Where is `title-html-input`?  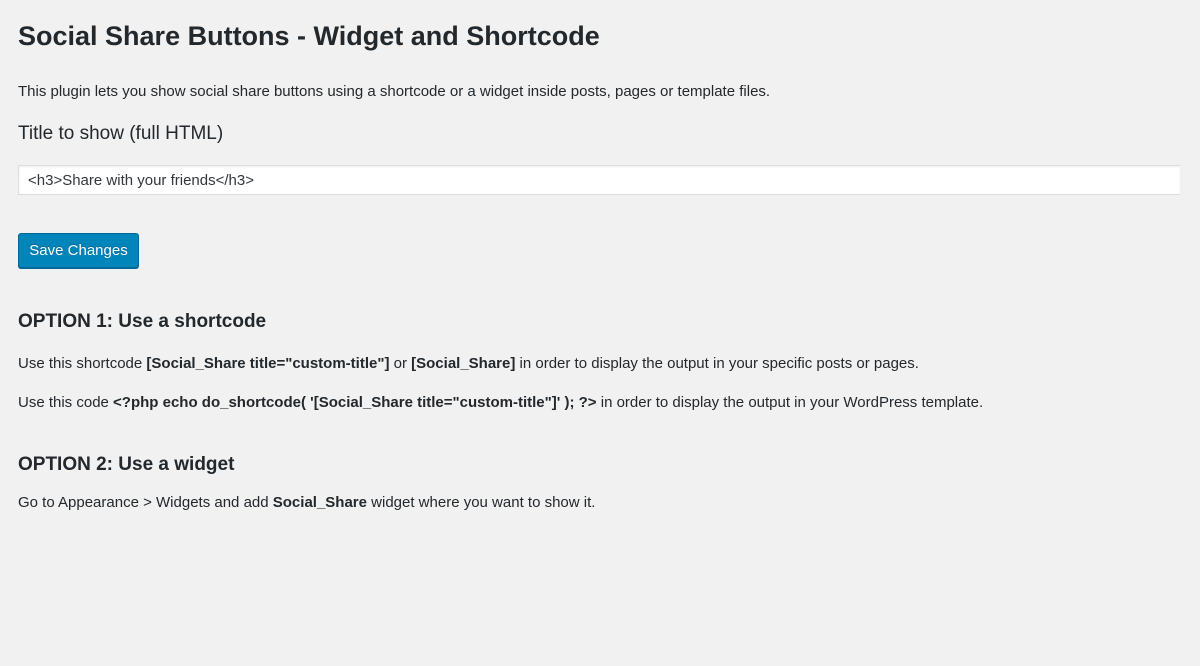 title-html-input is located at coordinates (599, 180).